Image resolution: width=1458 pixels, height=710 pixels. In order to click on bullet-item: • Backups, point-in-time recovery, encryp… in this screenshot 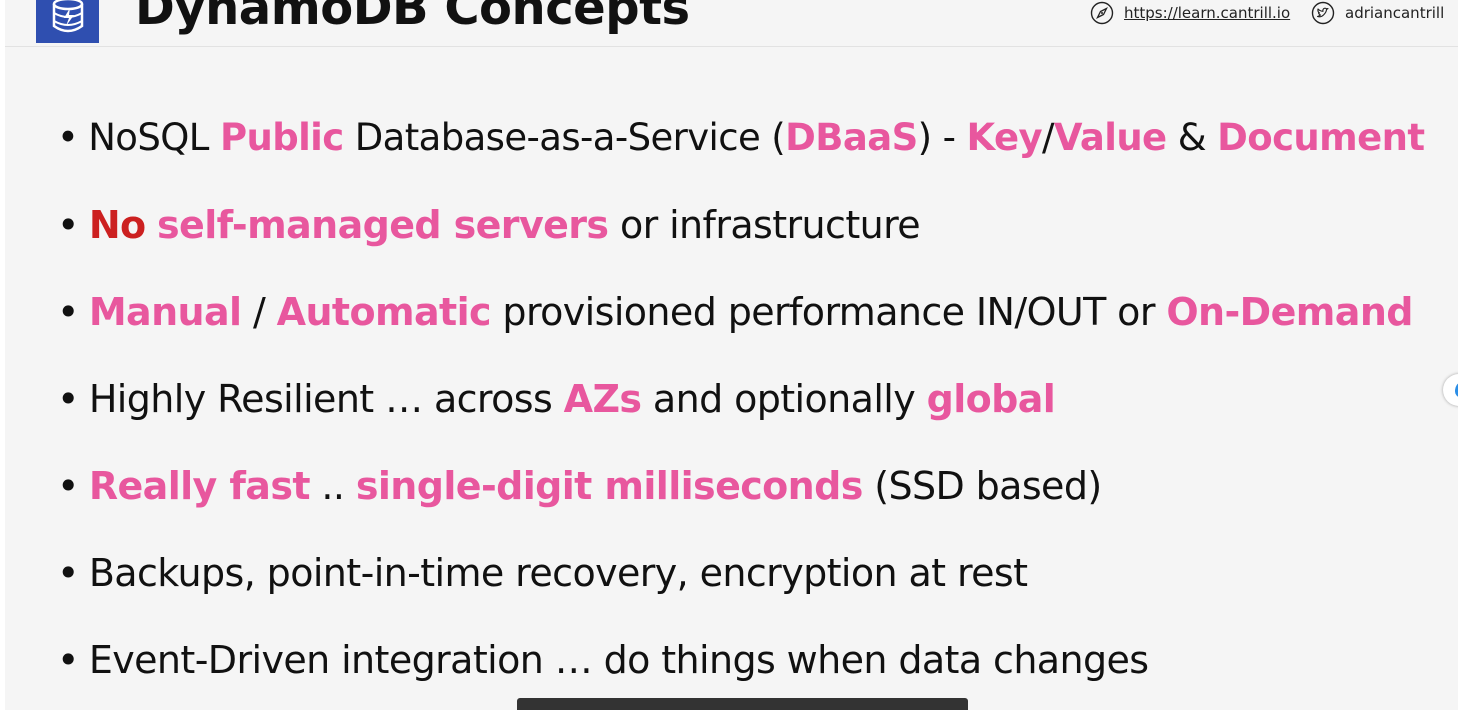, I will do `click(542, 573)`.